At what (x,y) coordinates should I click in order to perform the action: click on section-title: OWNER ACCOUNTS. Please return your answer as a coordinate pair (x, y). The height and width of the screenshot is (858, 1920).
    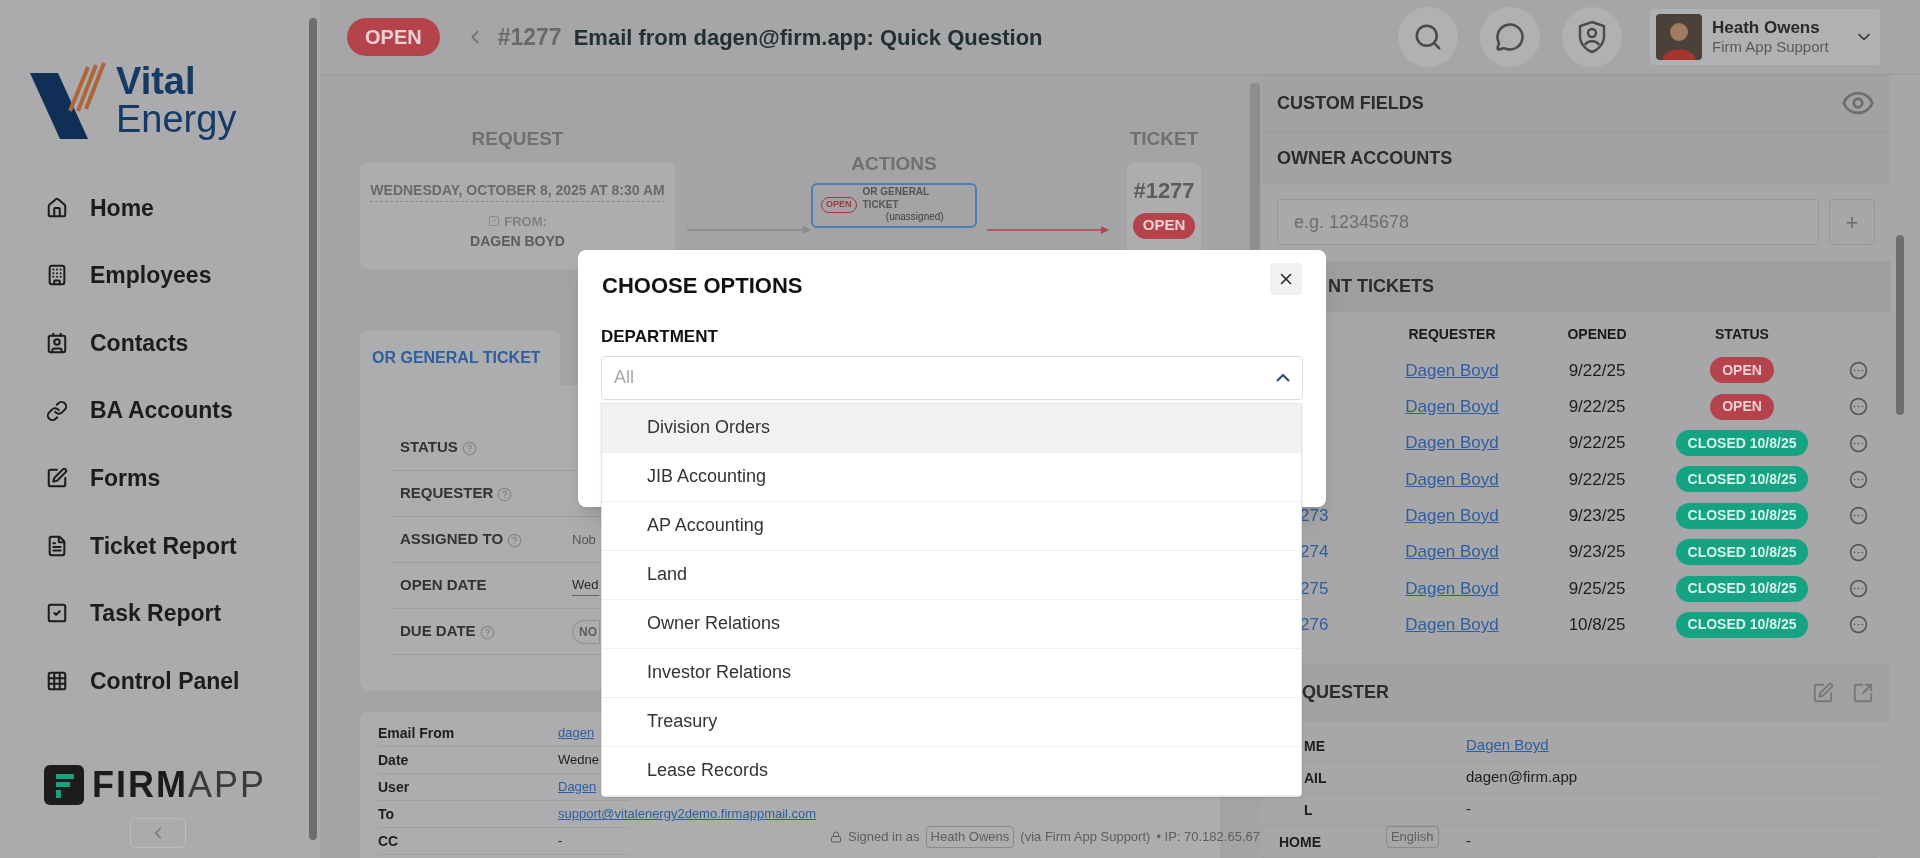
    Looking at the image, I should click on (1365, 158).